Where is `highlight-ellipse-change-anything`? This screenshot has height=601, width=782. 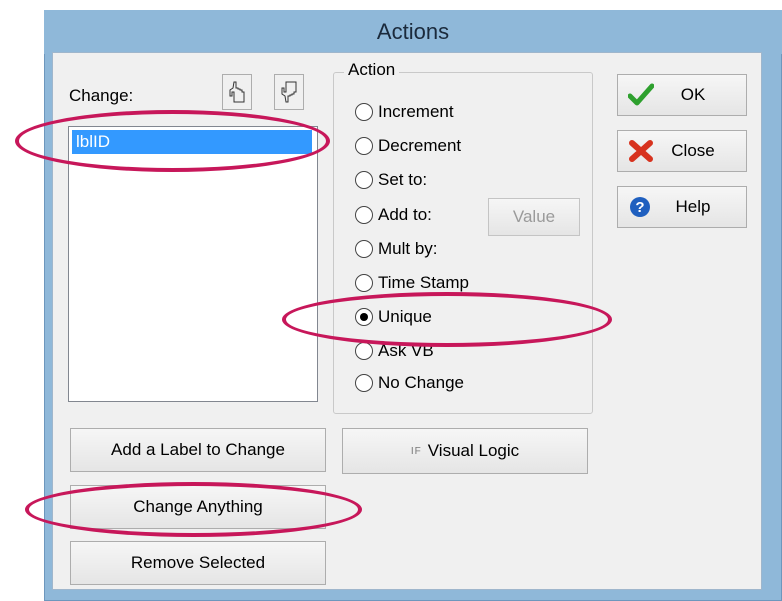
highlight-ellipse-change-anything is located at coordinates (193, 509).